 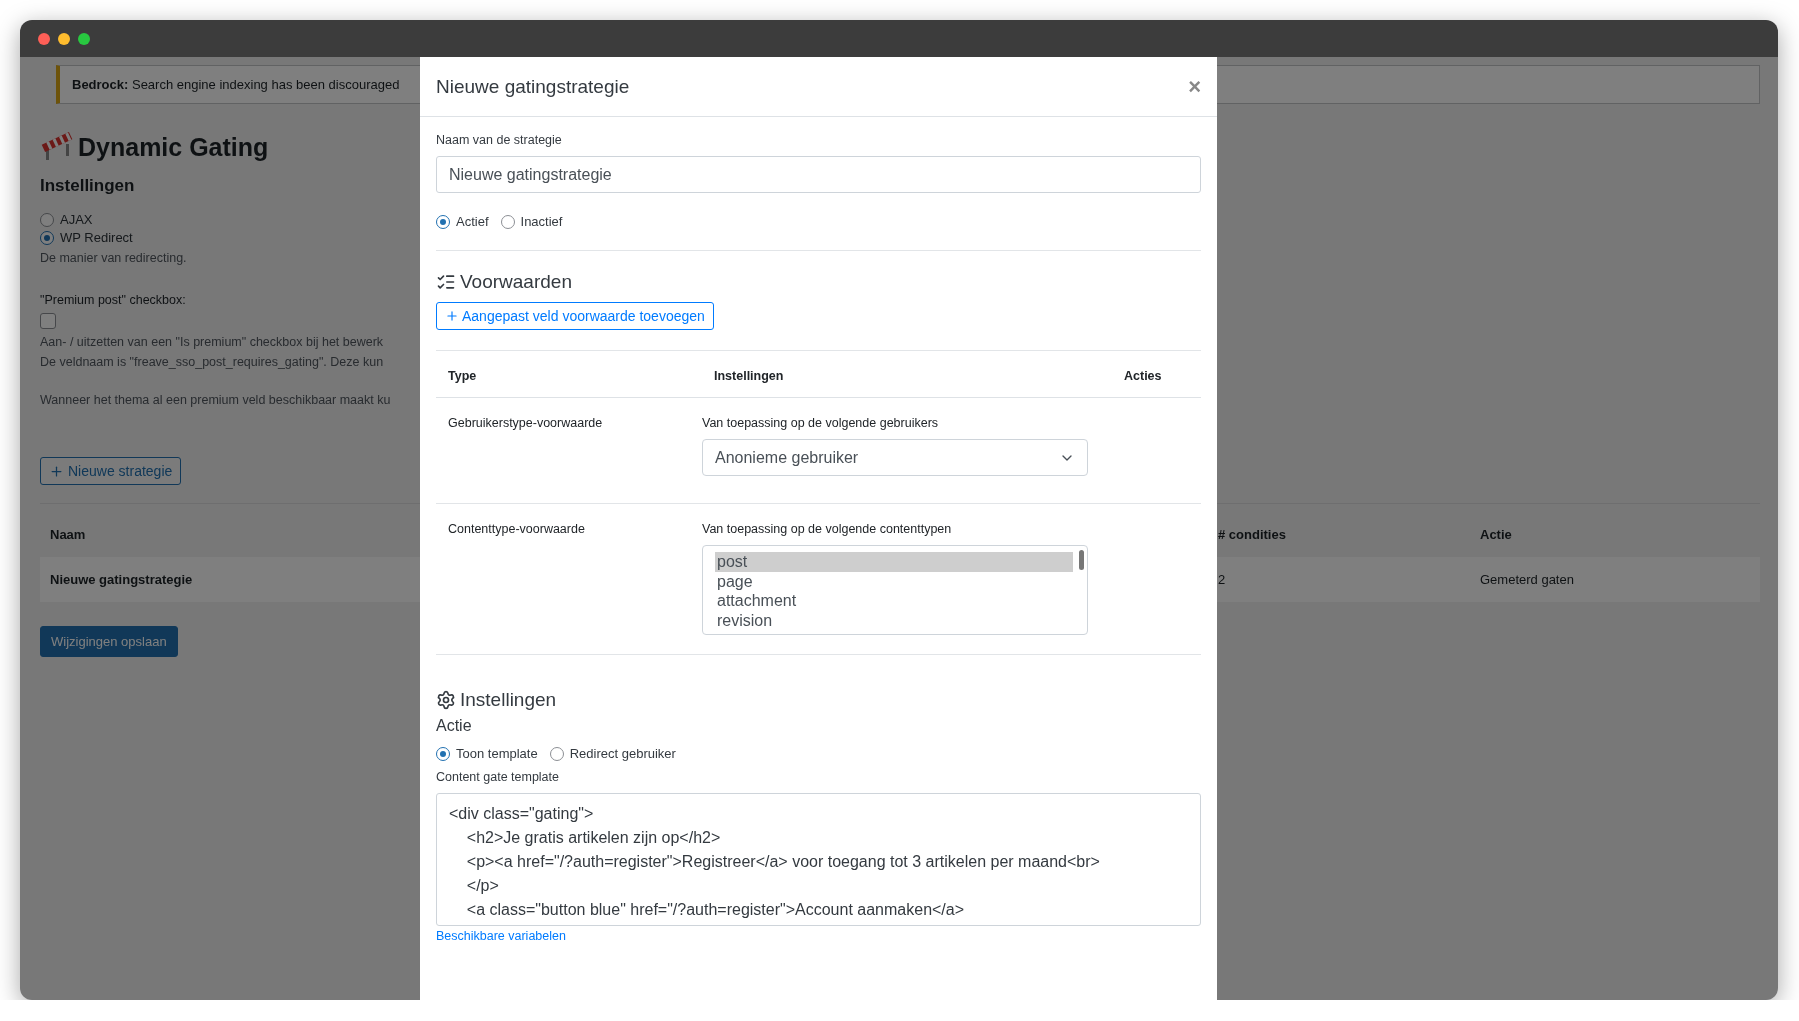 I want to click on section-title: Instellingen, so click(x=87, y=186).